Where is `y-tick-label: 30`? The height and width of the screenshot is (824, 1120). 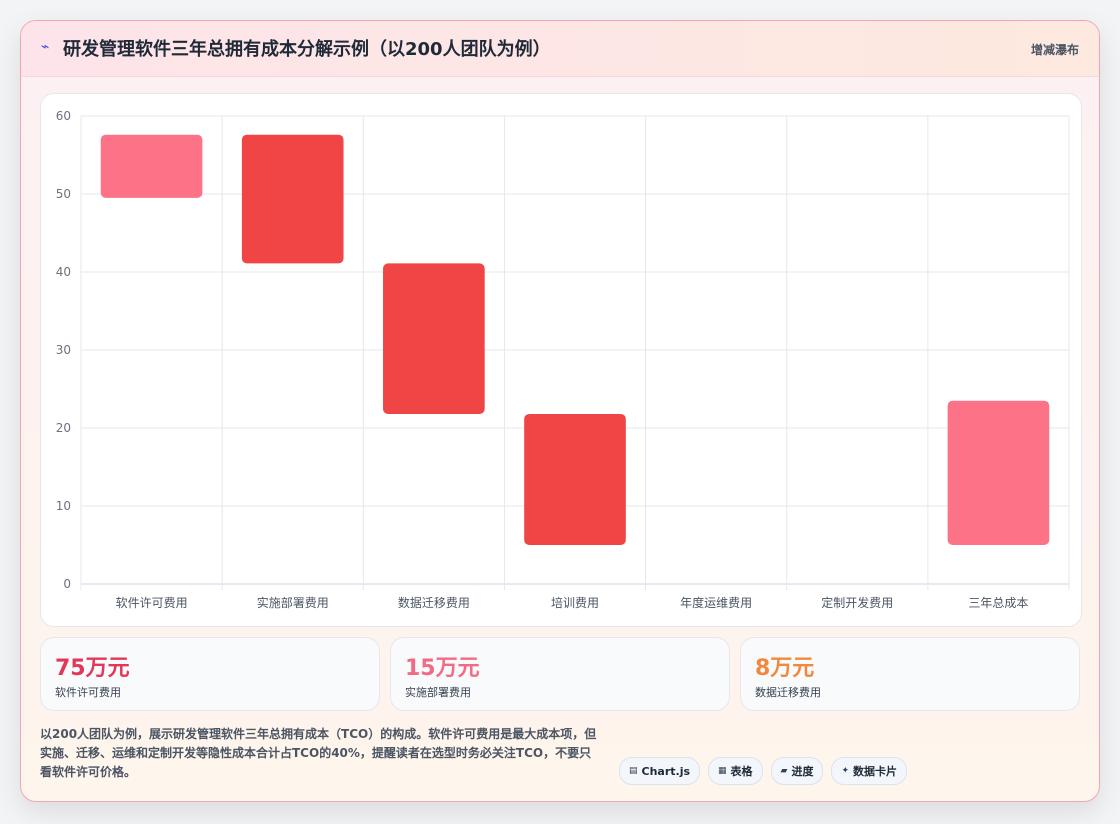 y-tick-label: 30 is located at coordinates (63, 350).